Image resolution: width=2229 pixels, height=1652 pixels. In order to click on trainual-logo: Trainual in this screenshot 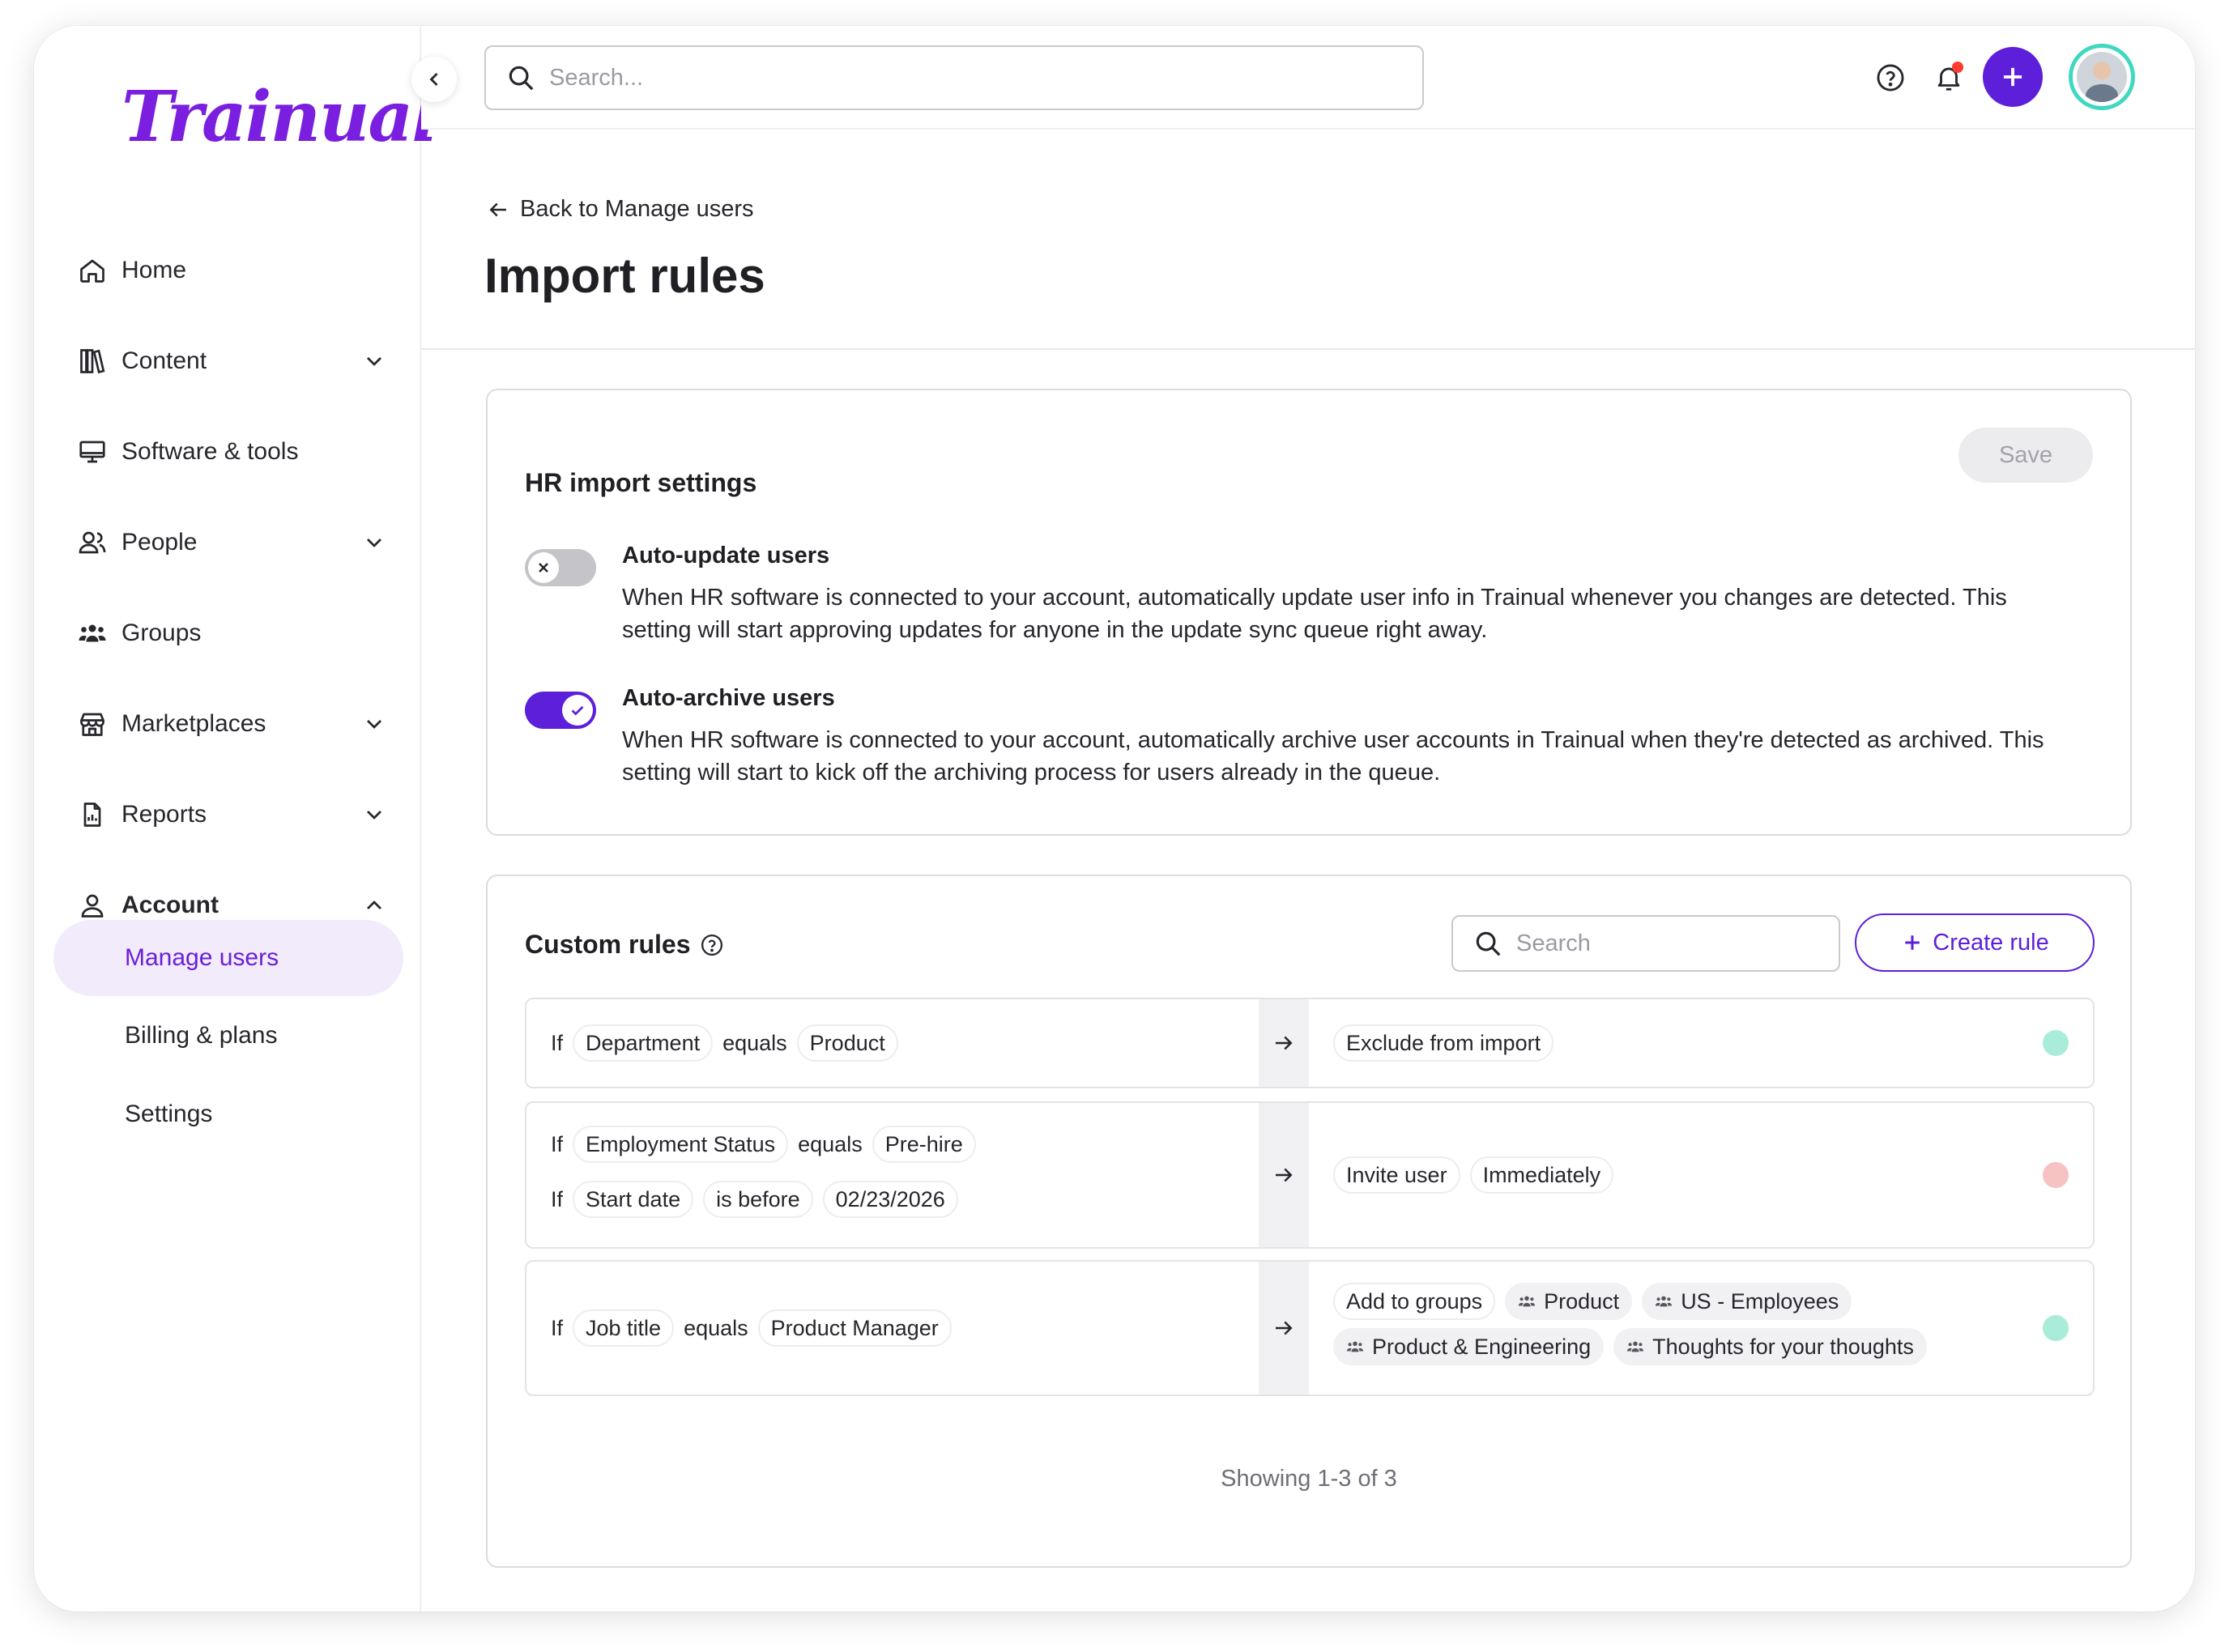, I will do `click(279, 117)`.